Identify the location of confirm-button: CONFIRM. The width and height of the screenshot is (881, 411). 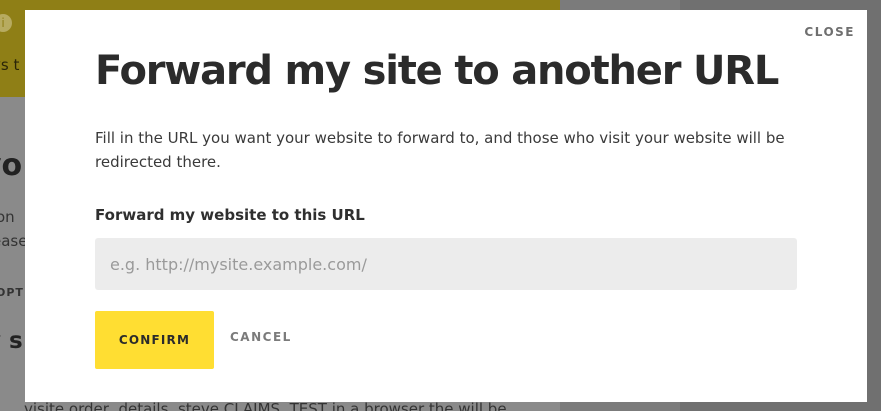
(154, 340).